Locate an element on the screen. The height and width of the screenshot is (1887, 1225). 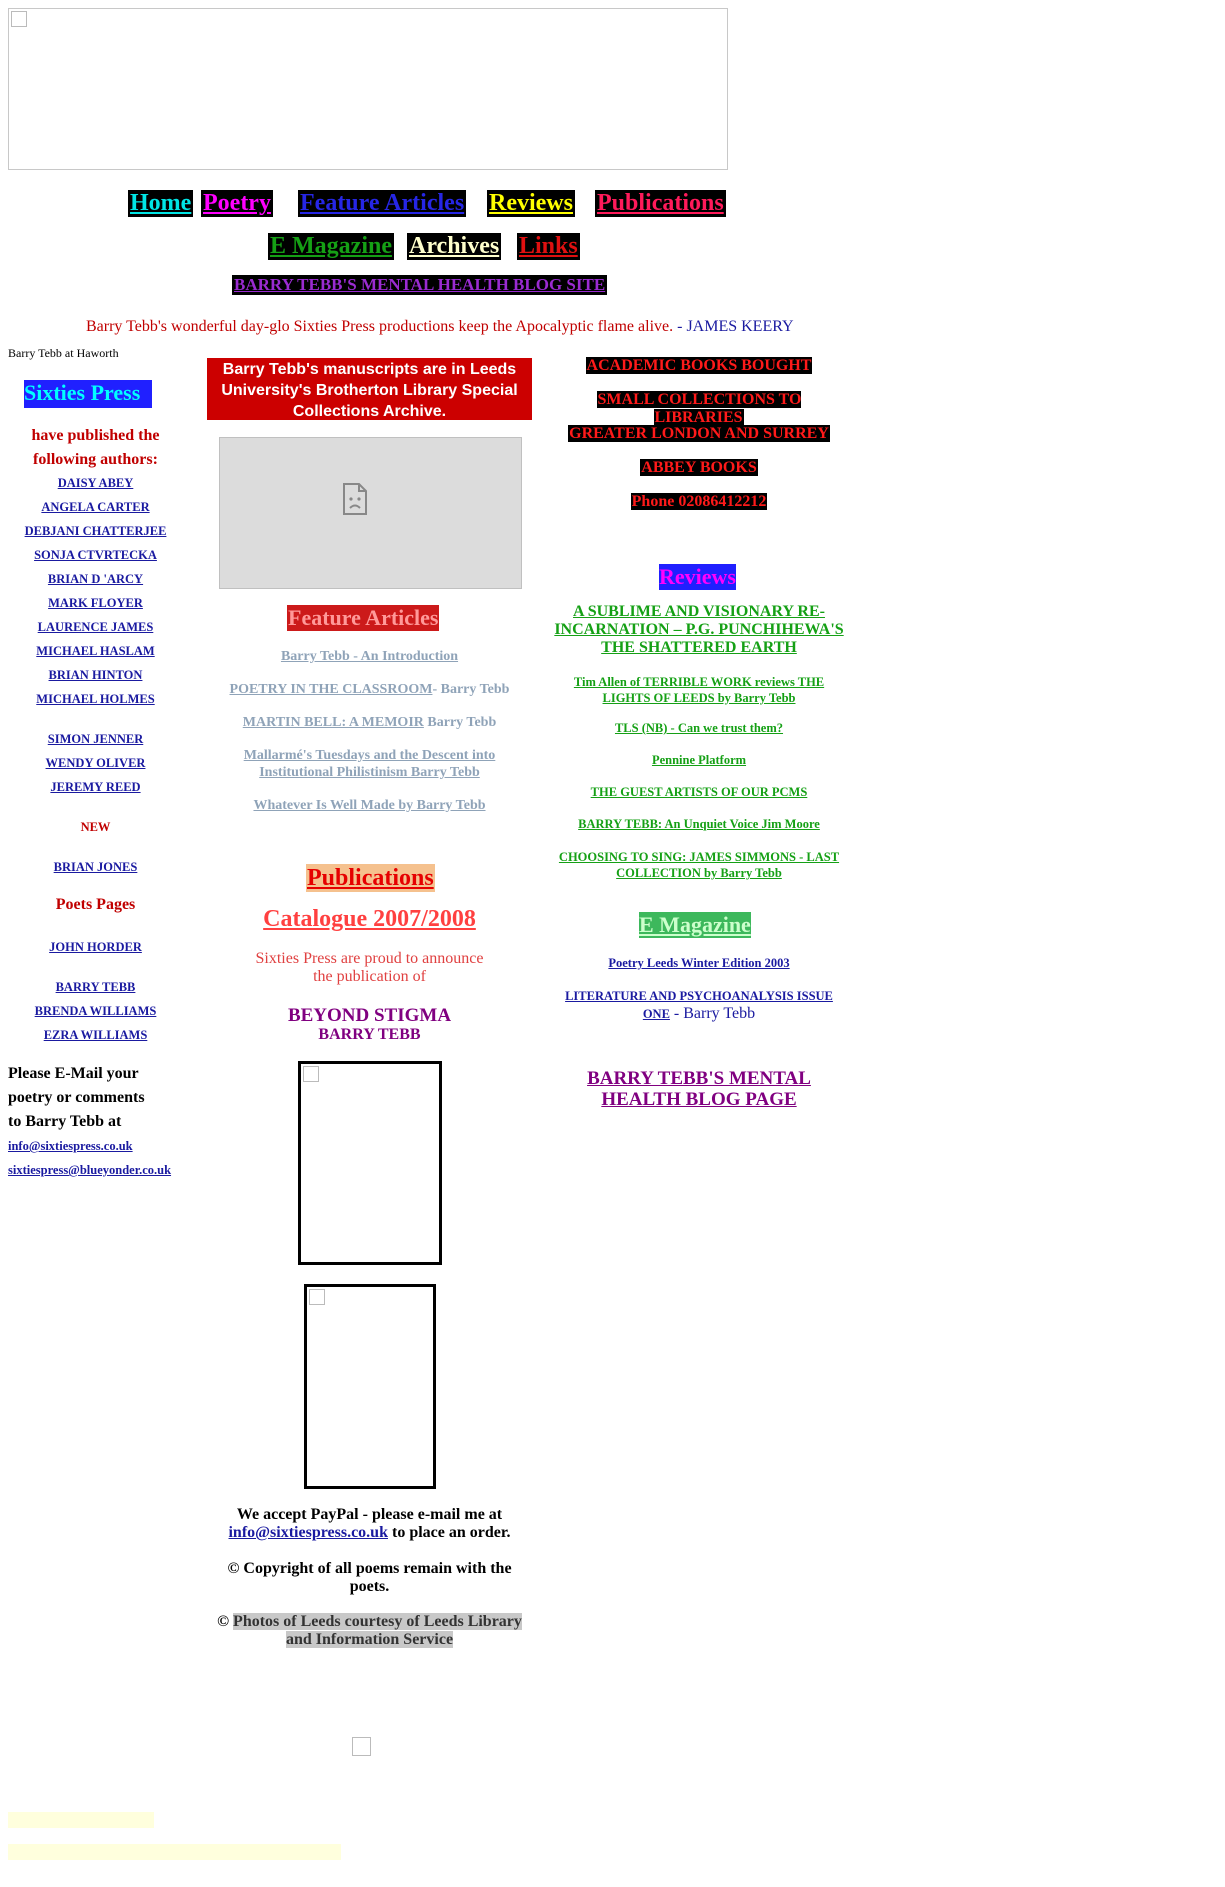
quote-author: - JAMES KEERY is located at coordinates (735, 326).